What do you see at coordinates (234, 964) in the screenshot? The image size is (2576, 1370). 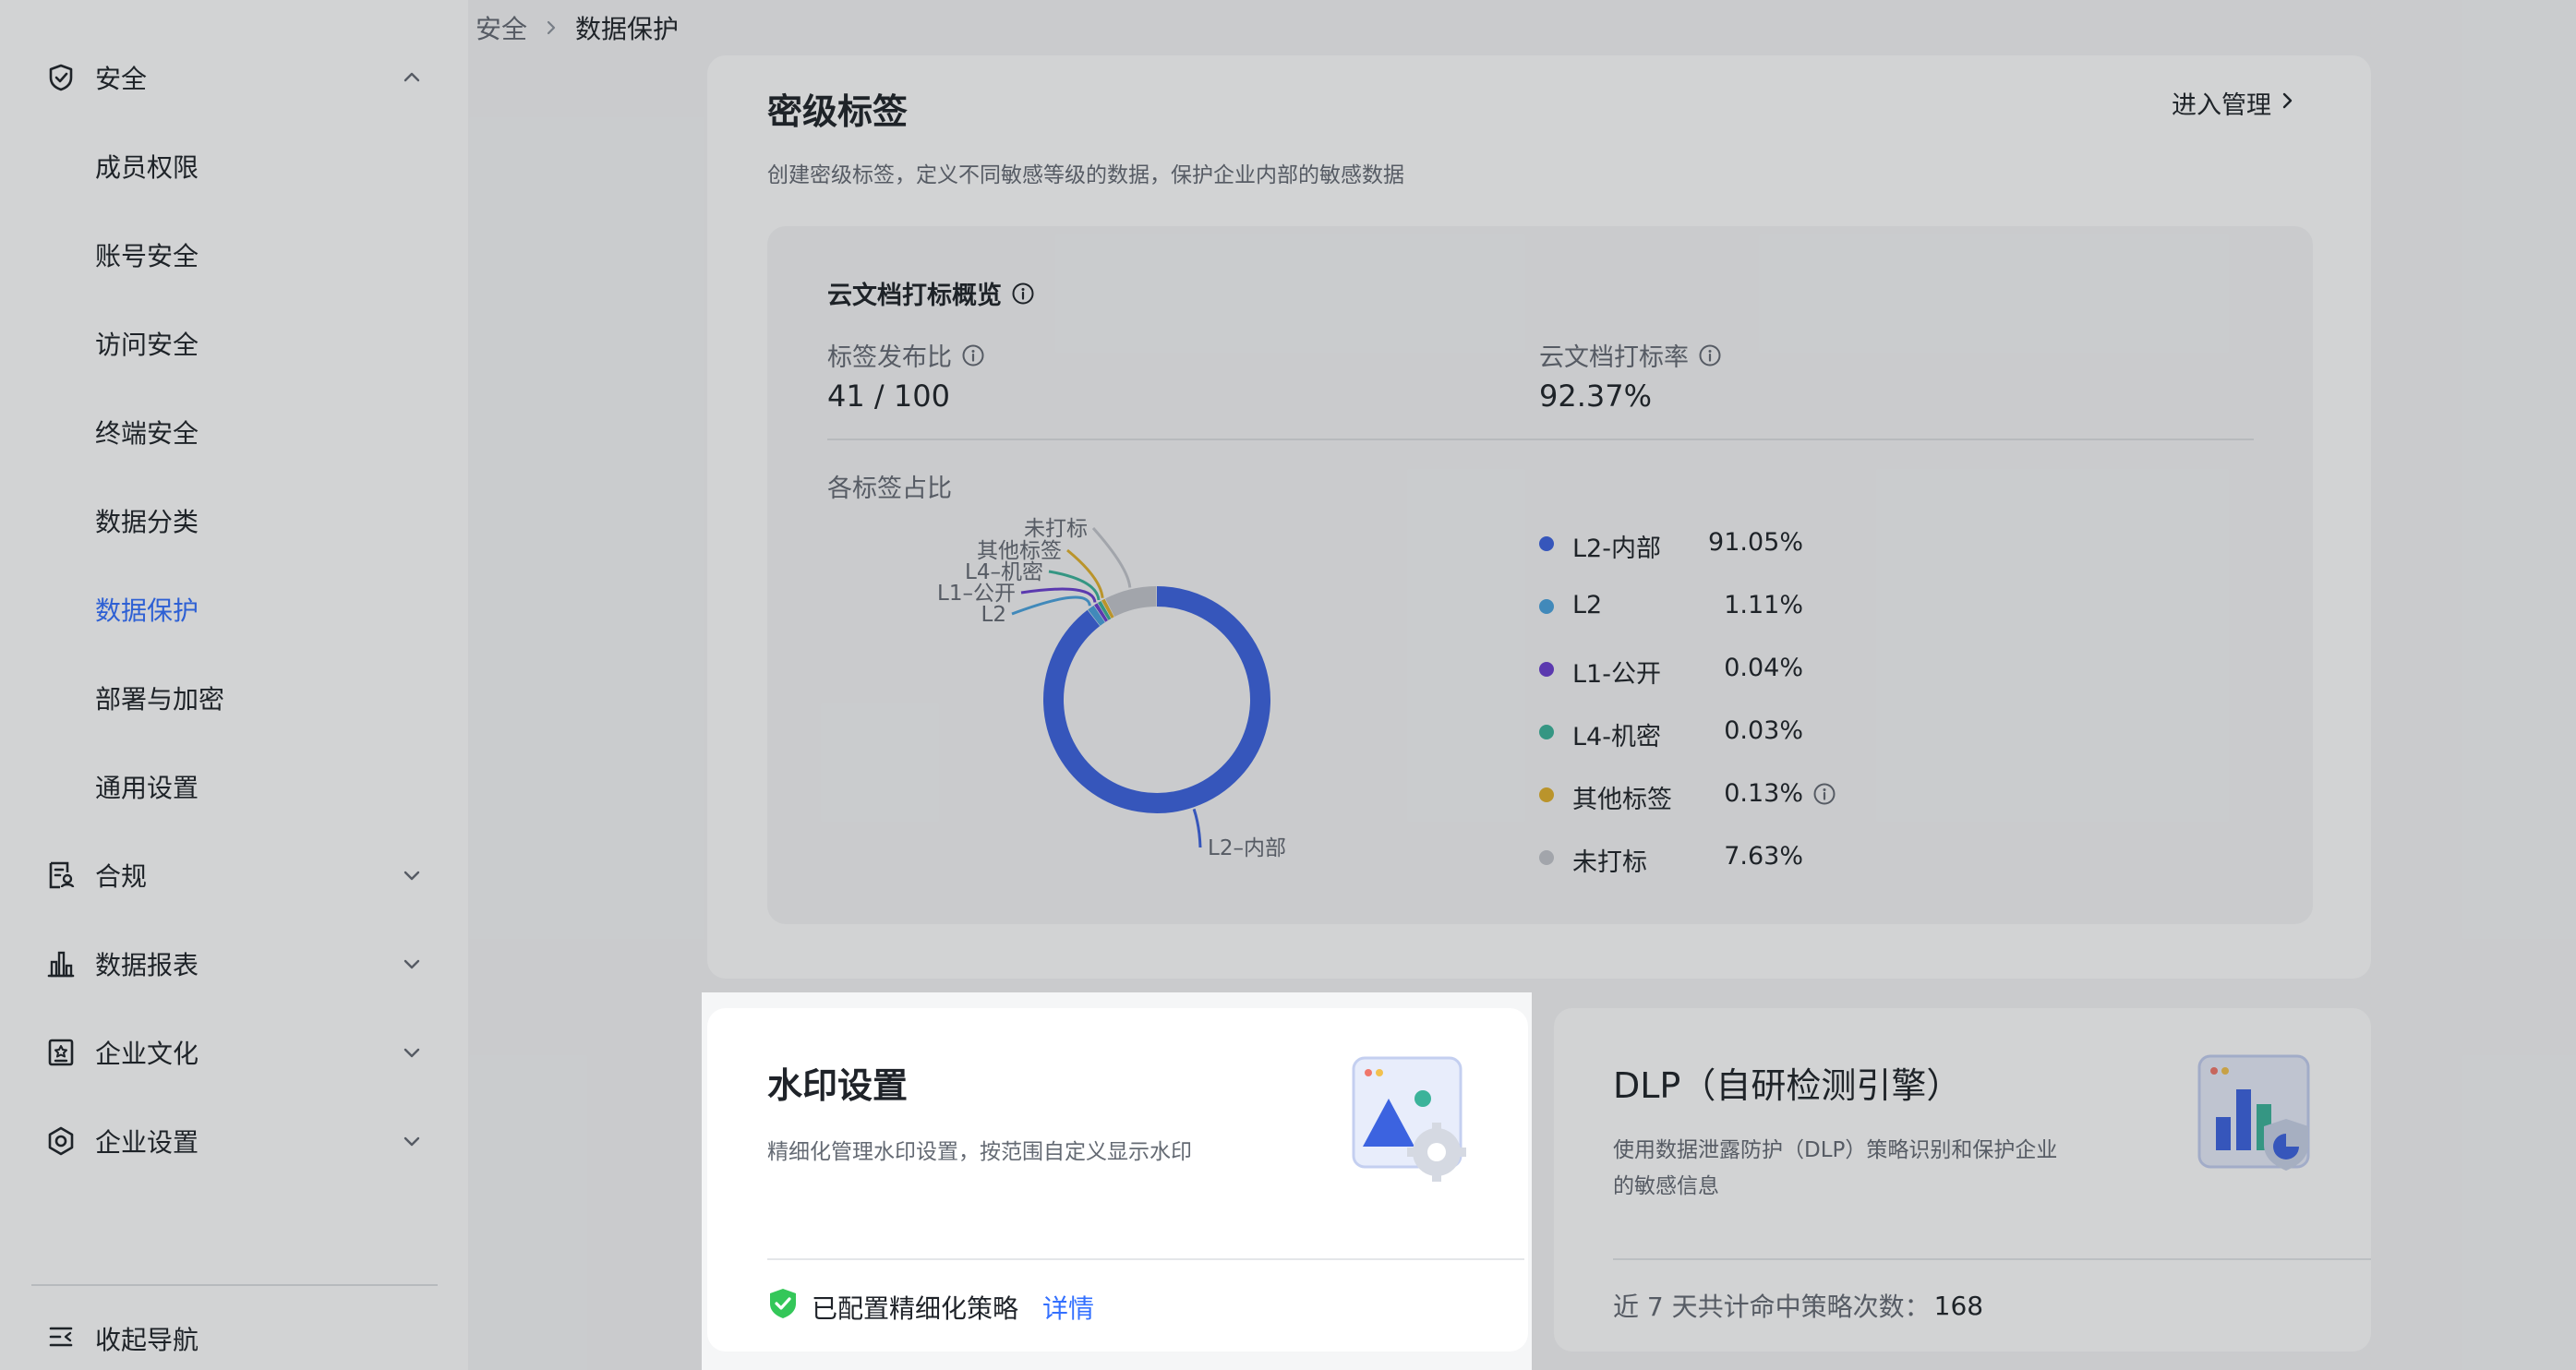 I see `sidebar-group-data-reports: 数据报表` at bounding box center [234, 964].